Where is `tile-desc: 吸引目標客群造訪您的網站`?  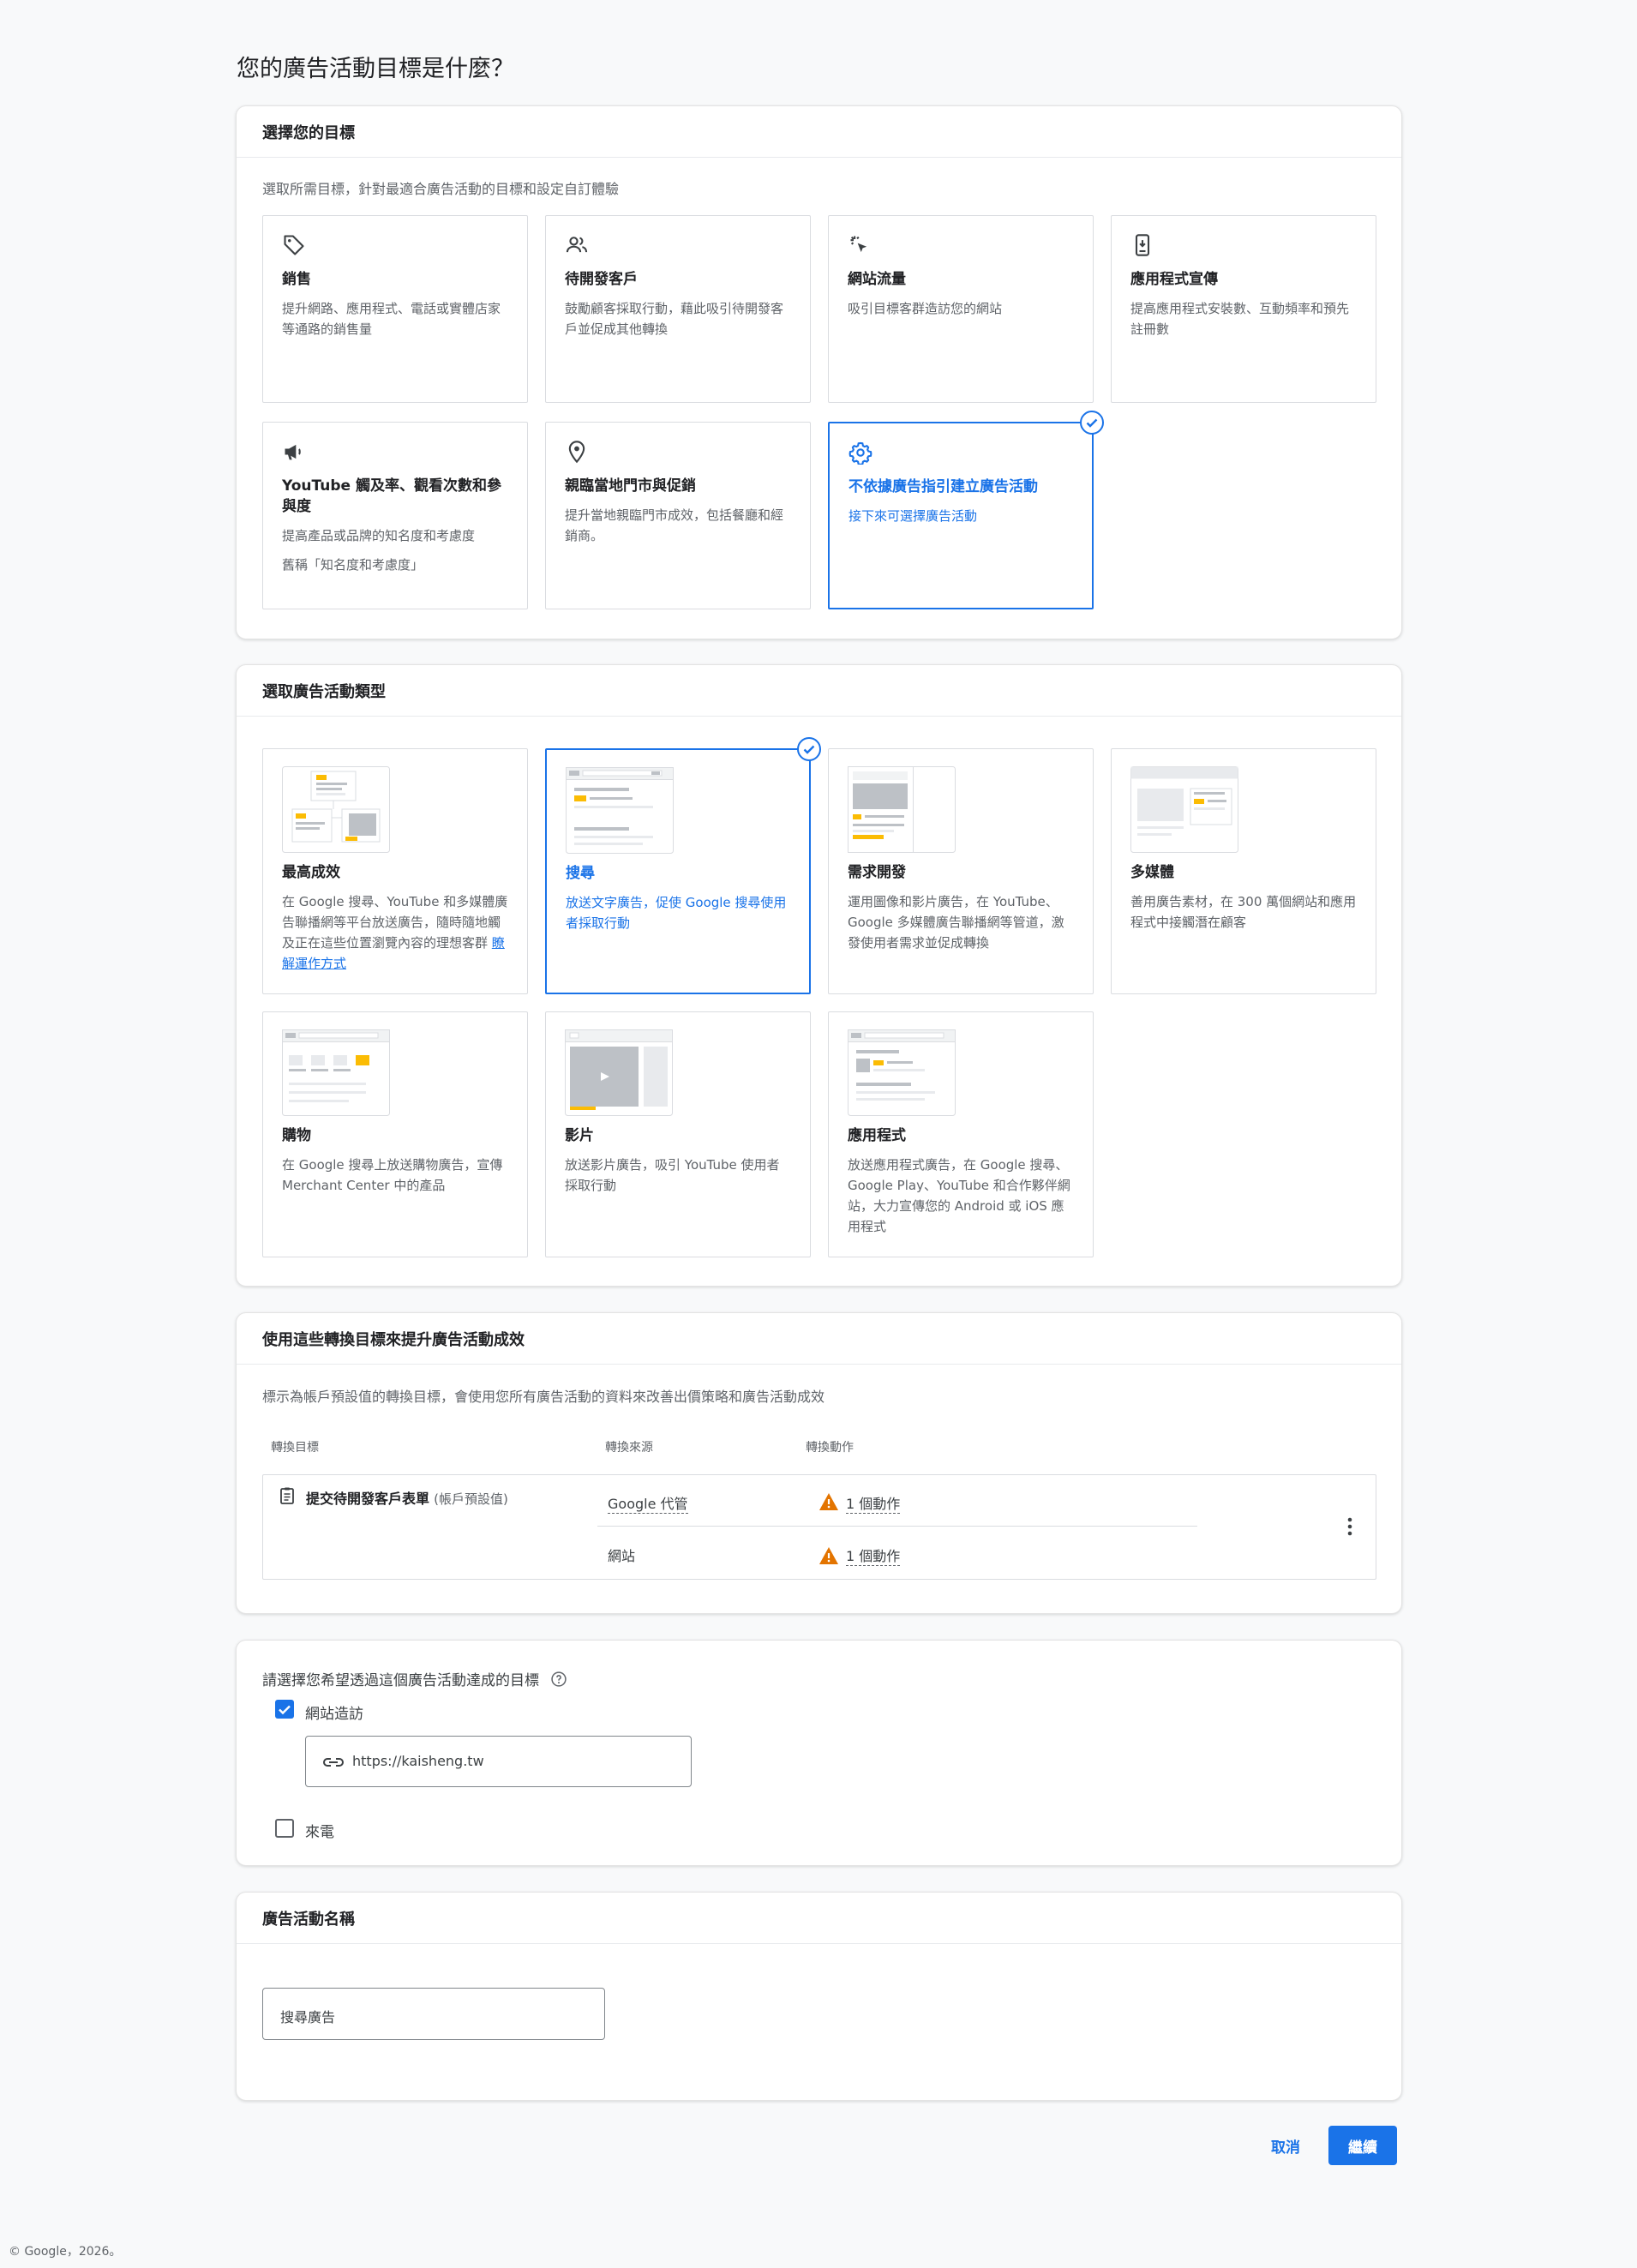
tile-desc: 吸引目標客群造訪您的網站 is located at coordinates (925, 308).